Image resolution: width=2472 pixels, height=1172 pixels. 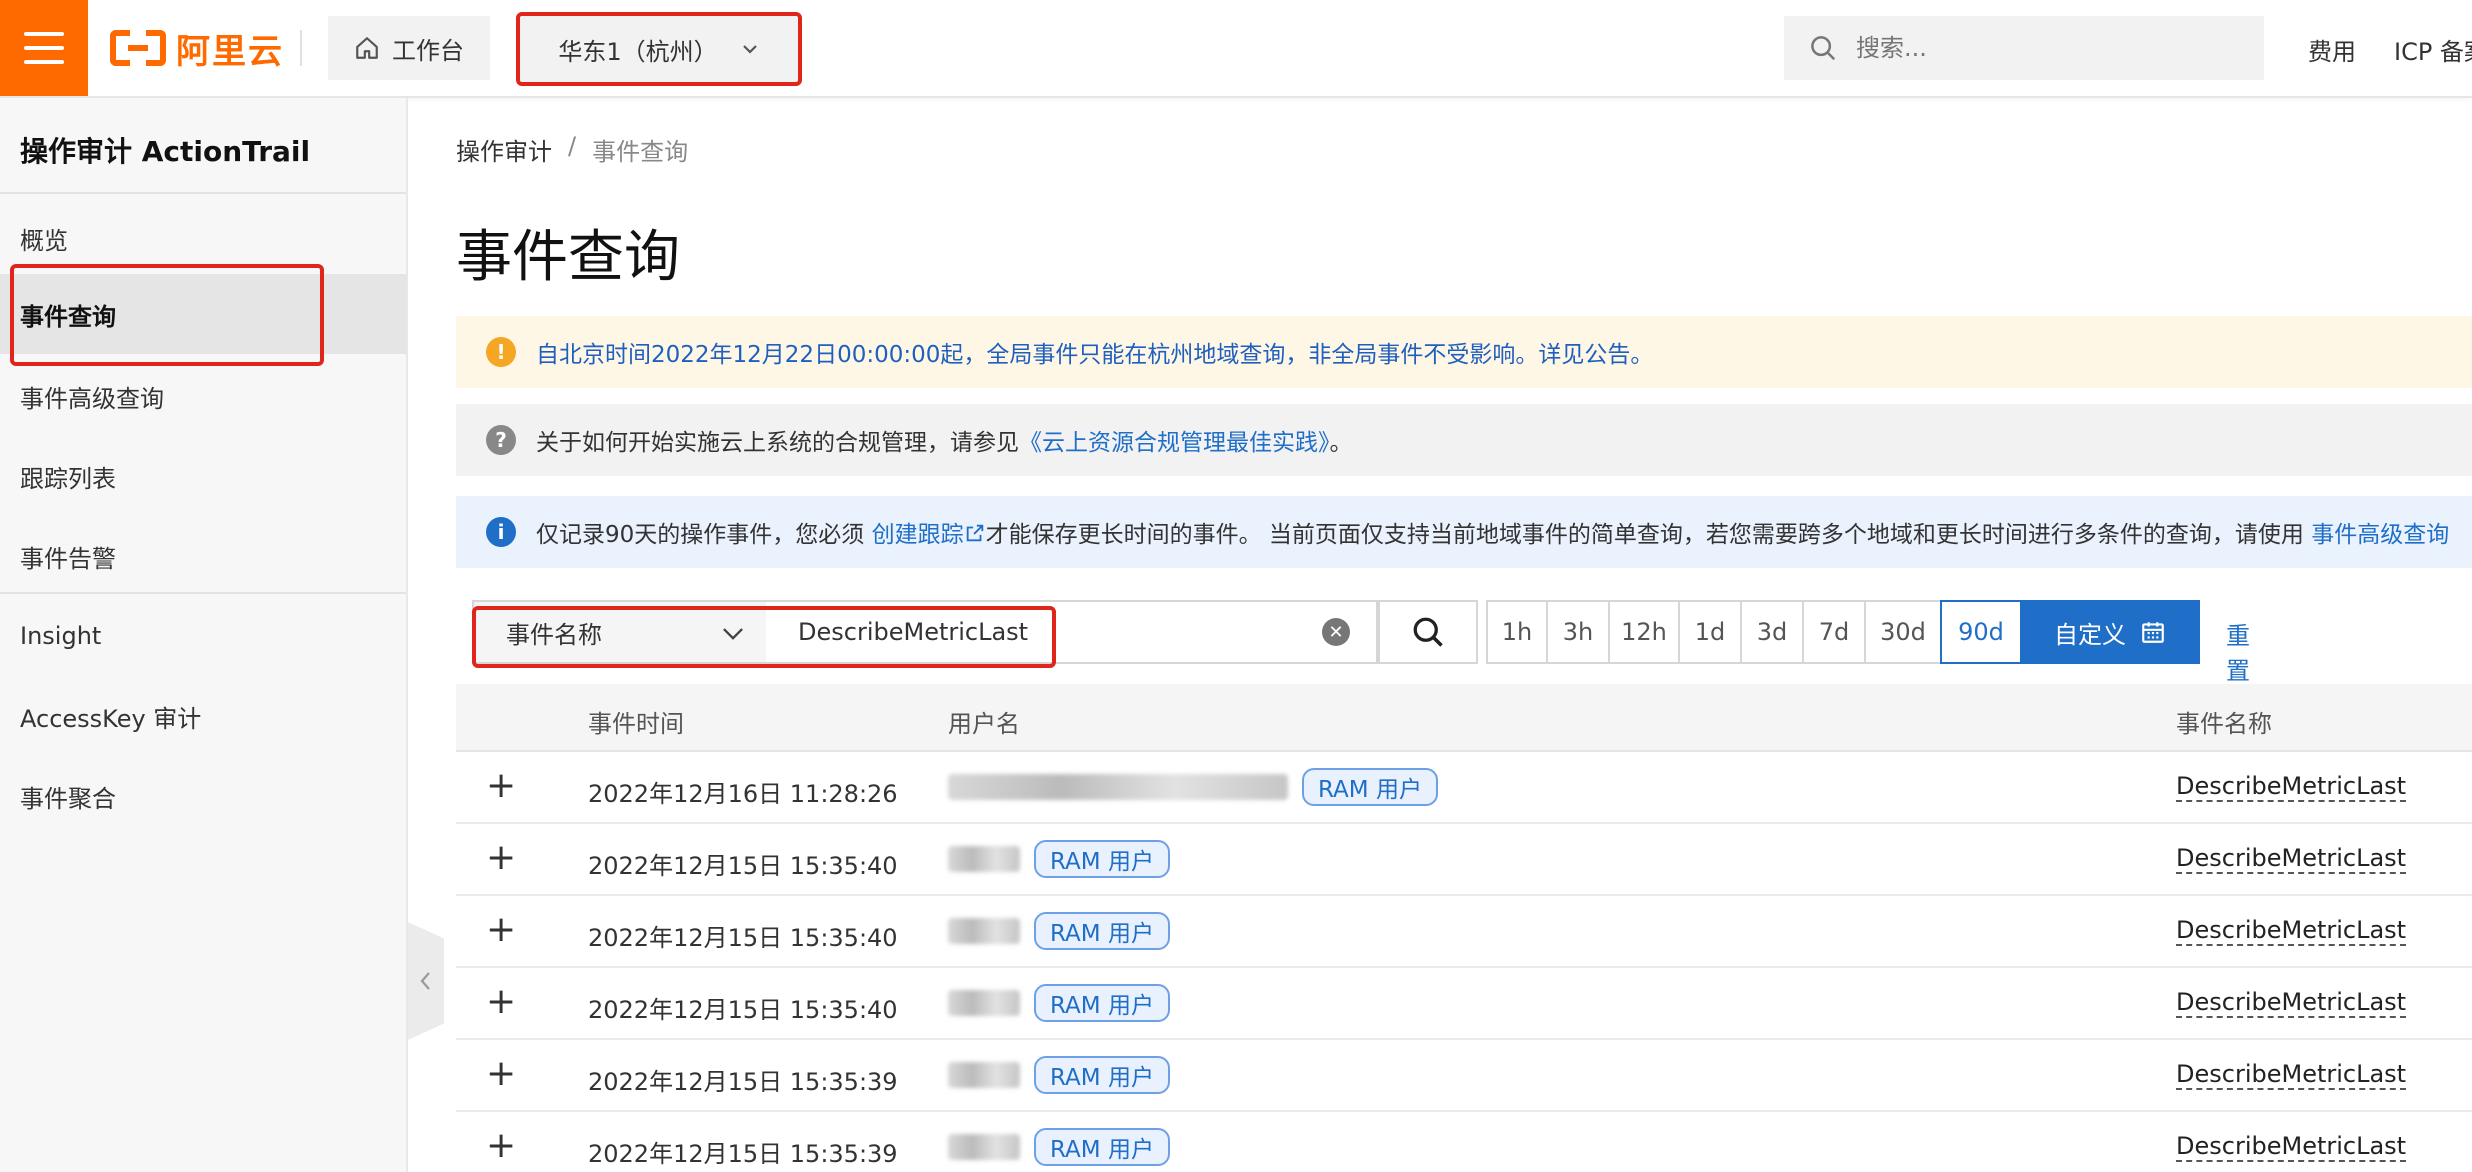 What do you see at coordinates (301, 48) in the screenshot?
I see `divider` at bounding box center [301, 48].